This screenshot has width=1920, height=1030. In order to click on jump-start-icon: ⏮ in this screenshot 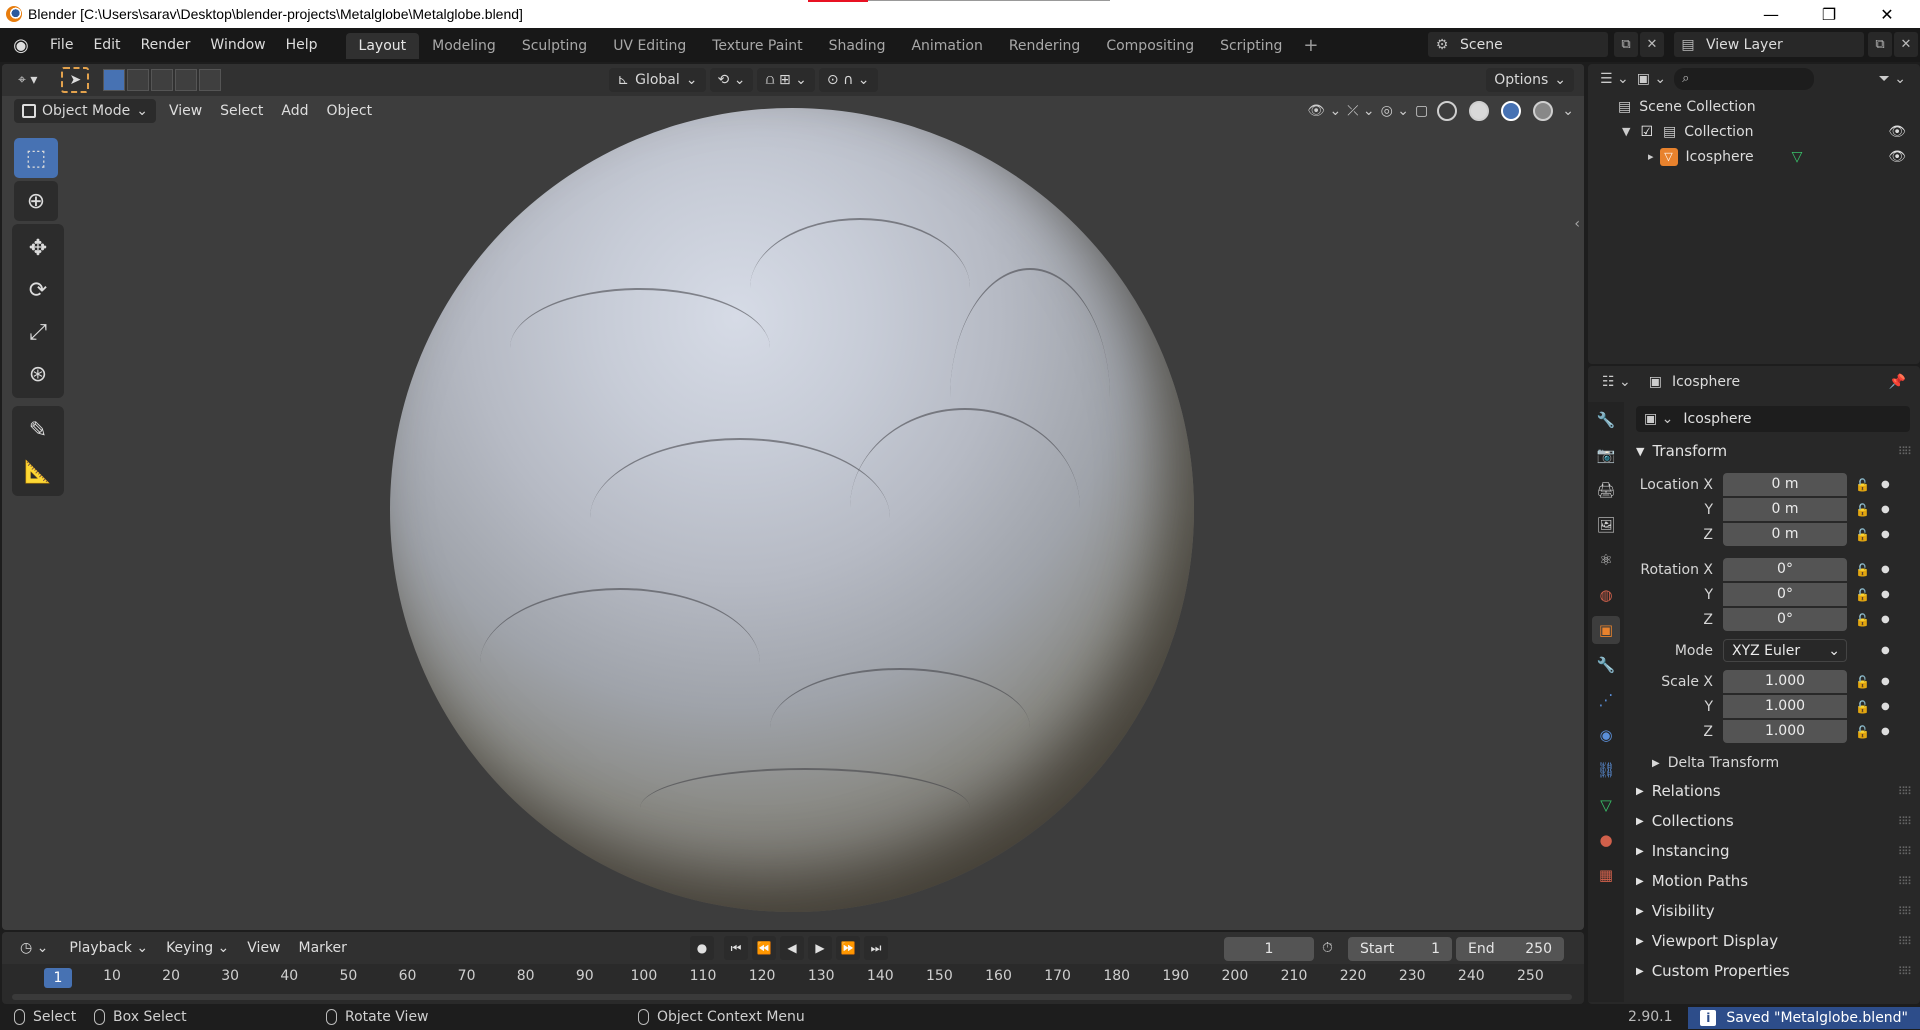, I will do `click(736, 948)`.